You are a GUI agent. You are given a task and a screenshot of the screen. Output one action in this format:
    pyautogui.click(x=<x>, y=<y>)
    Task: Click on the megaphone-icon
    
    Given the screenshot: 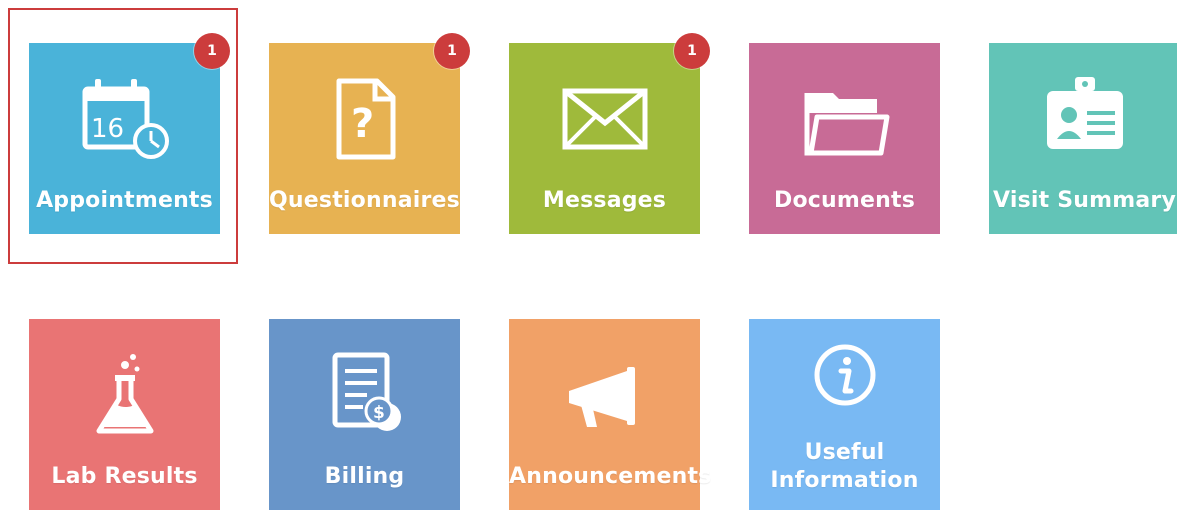 What is the action you would take?
    pyautogui.click(x=604, y=395)
    